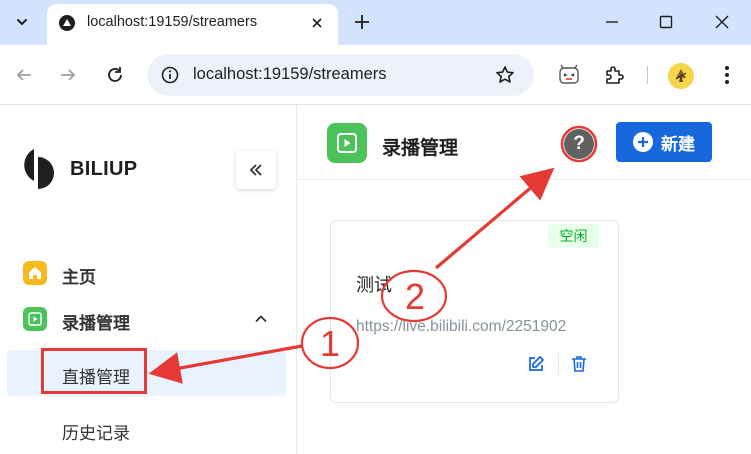  I want to click on arrow-left-icon, so click(23, 75).